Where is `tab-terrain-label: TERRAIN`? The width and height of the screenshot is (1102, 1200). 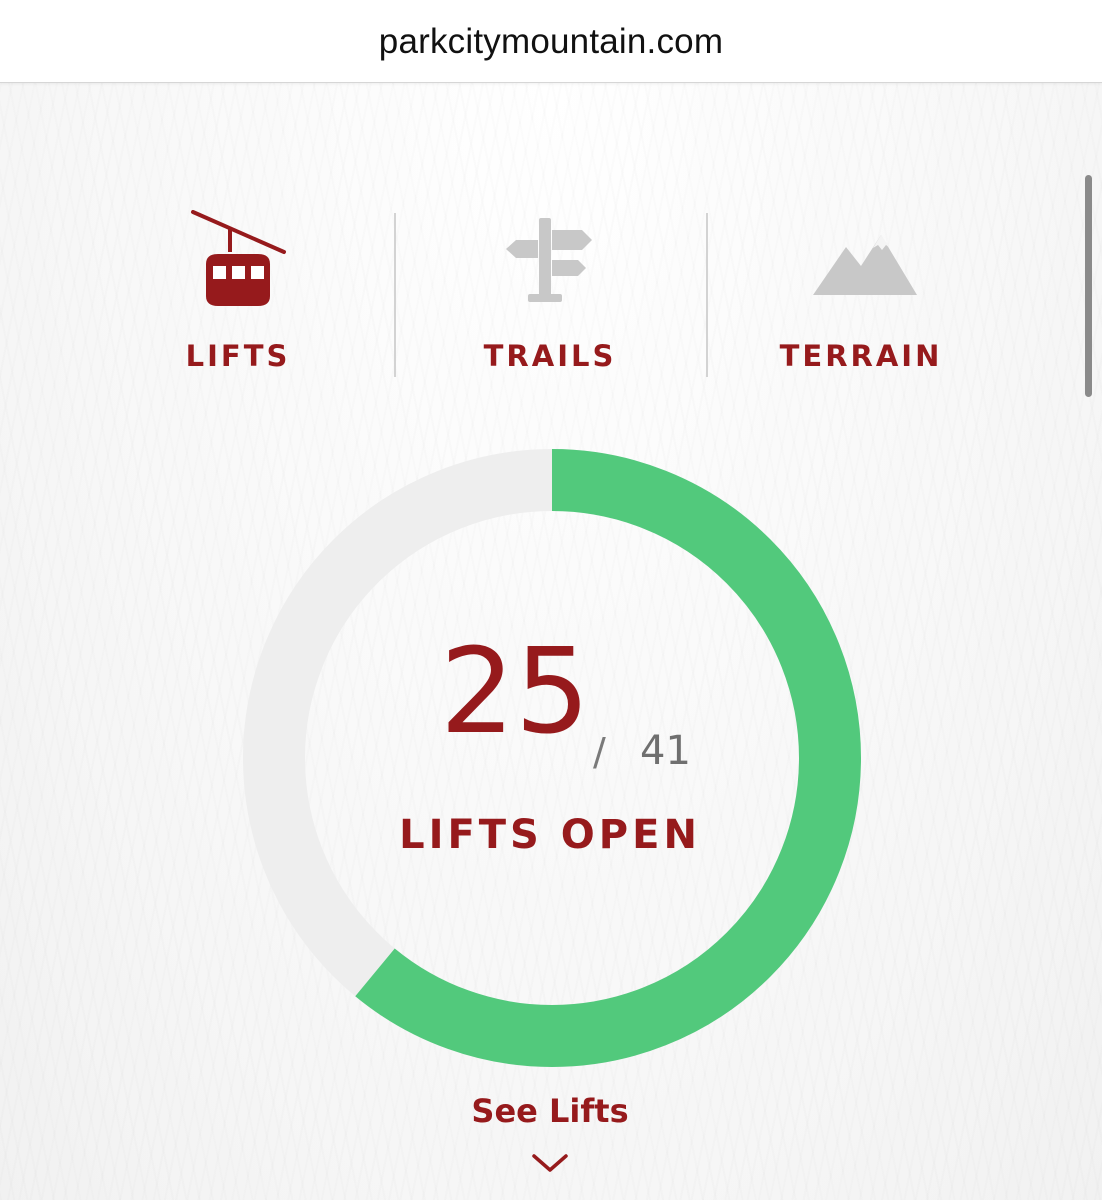
tab-terrain-label: TERRAIN is located at coordinates (861, 356).